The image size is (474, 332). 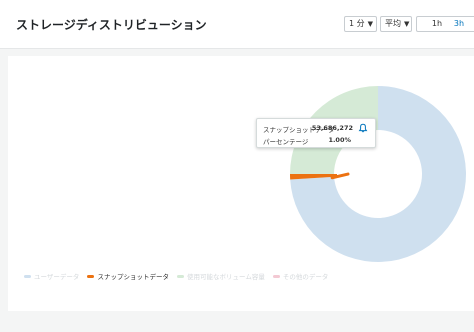 I want to click on period-select: 1 分 ▼, so click(x=360, y=24).